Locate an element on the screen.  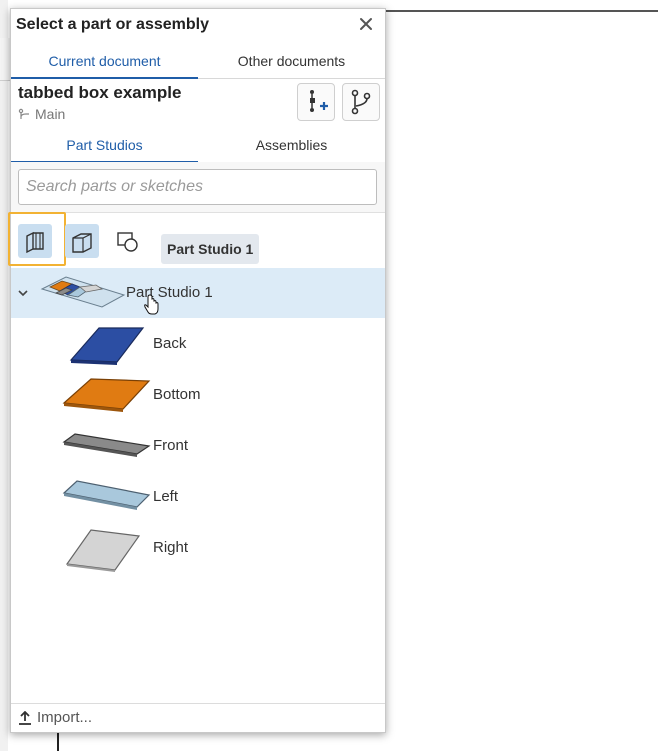
sketch-filter-icon is located at coordinates (127, 242).